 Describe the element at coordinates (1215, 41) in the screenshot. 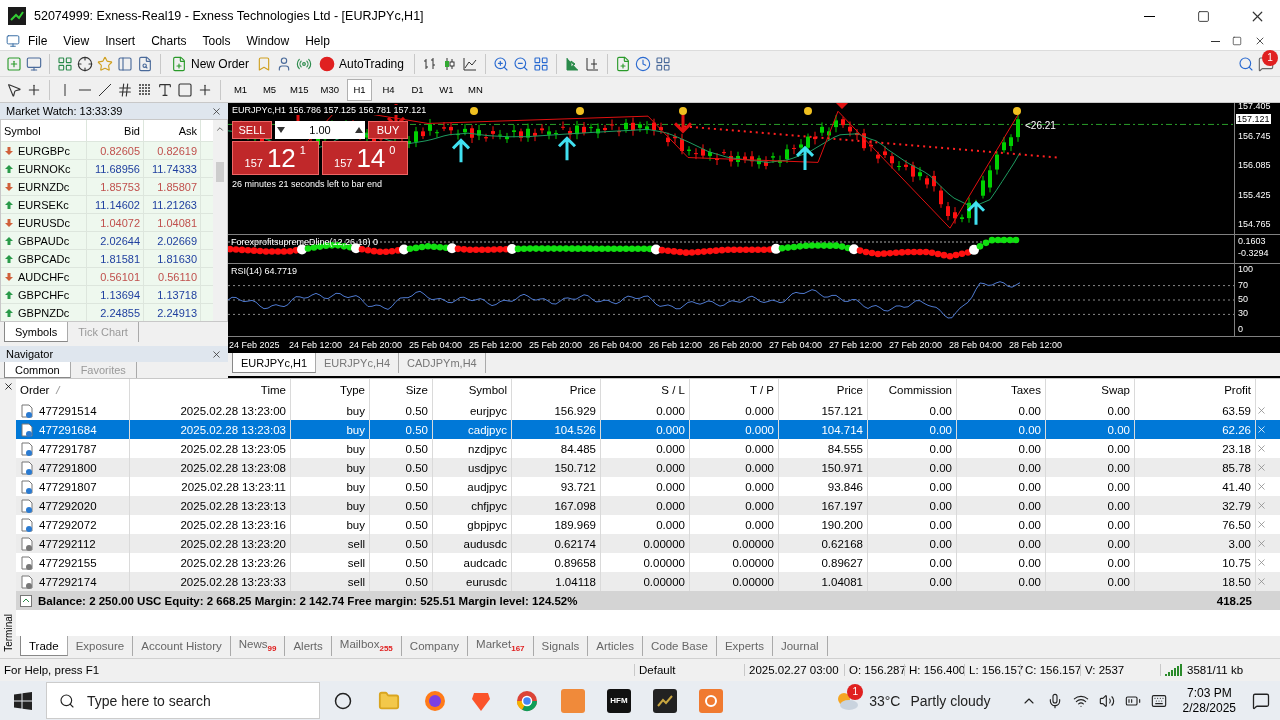

I see `minimize-icon` at that location.